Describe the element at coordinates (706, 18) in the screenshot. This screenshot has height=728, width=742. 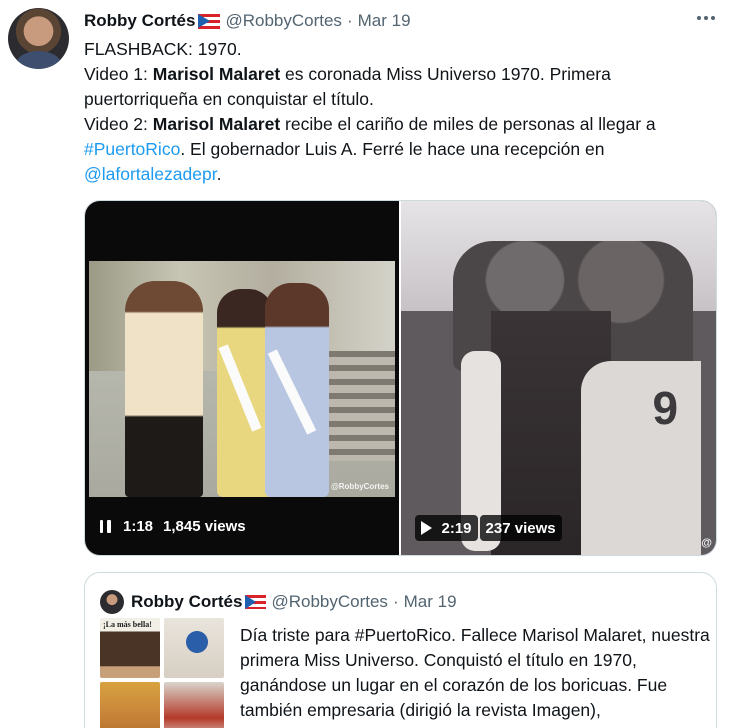
I see `more-horizontal-icon` at that location.